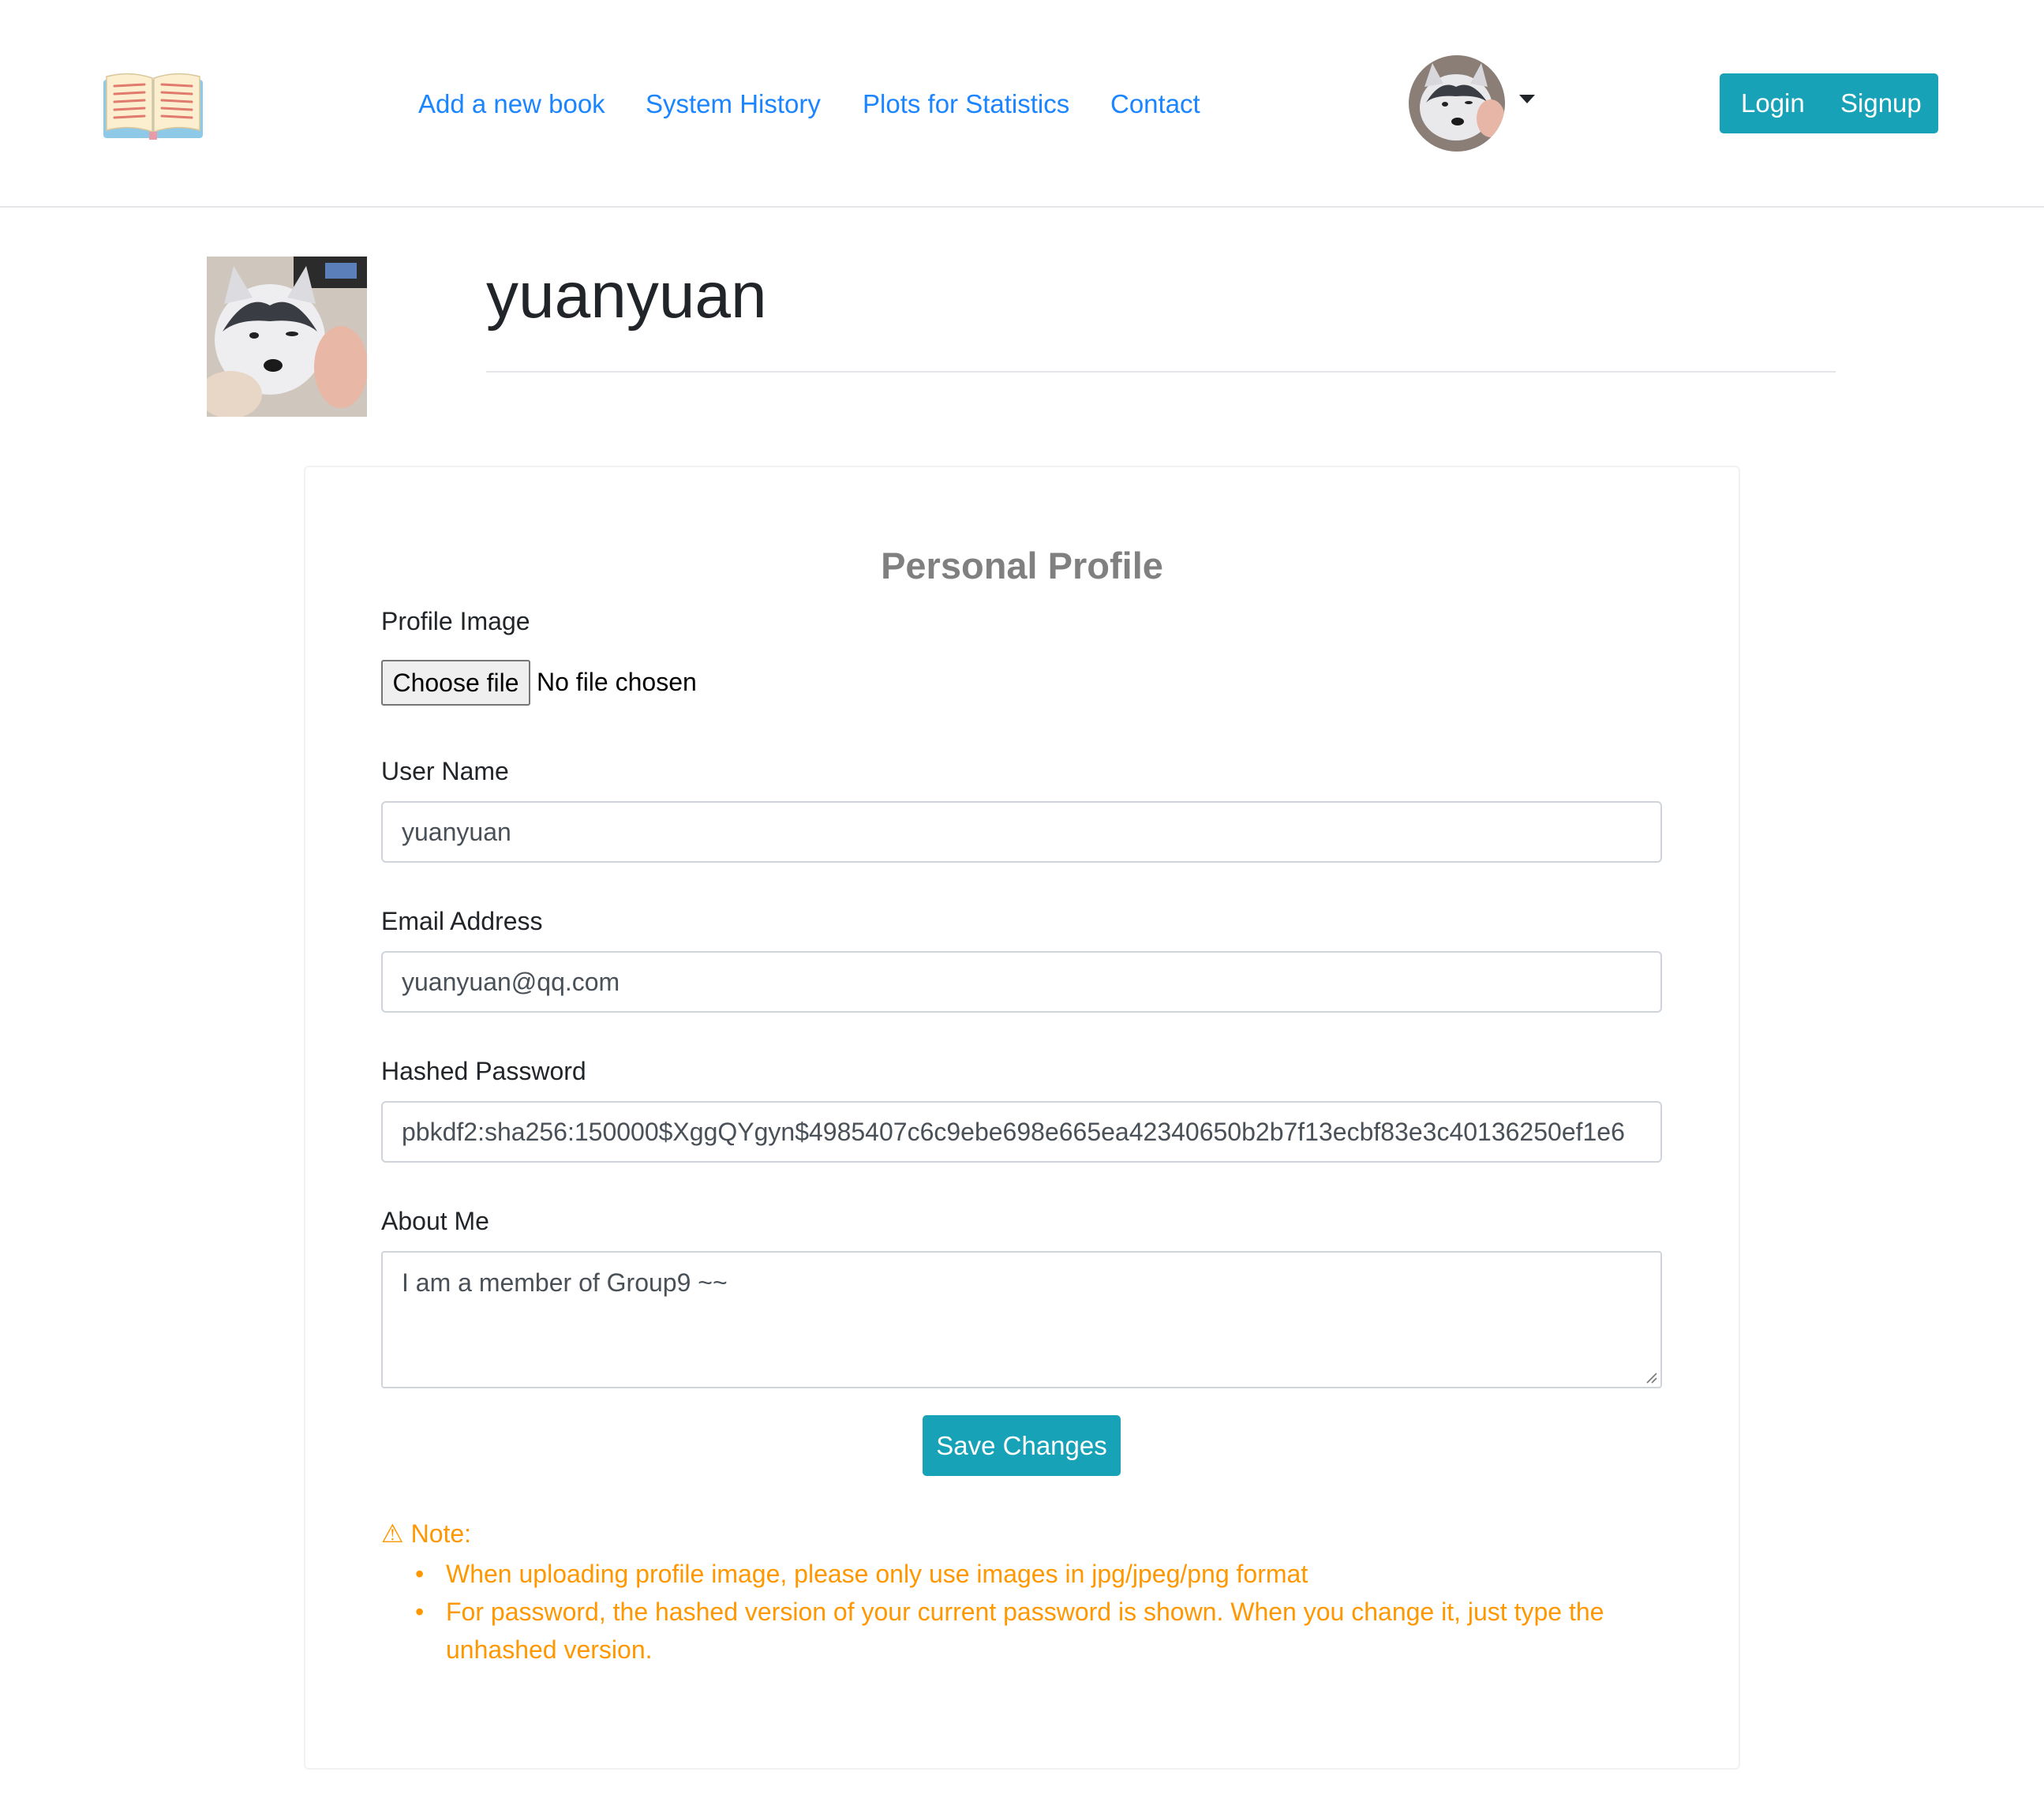 The width and height of the screenshot is (2044, 1798). I want to click on about-me-text: I am a member of Group9 ~~, so click(565, 1282).